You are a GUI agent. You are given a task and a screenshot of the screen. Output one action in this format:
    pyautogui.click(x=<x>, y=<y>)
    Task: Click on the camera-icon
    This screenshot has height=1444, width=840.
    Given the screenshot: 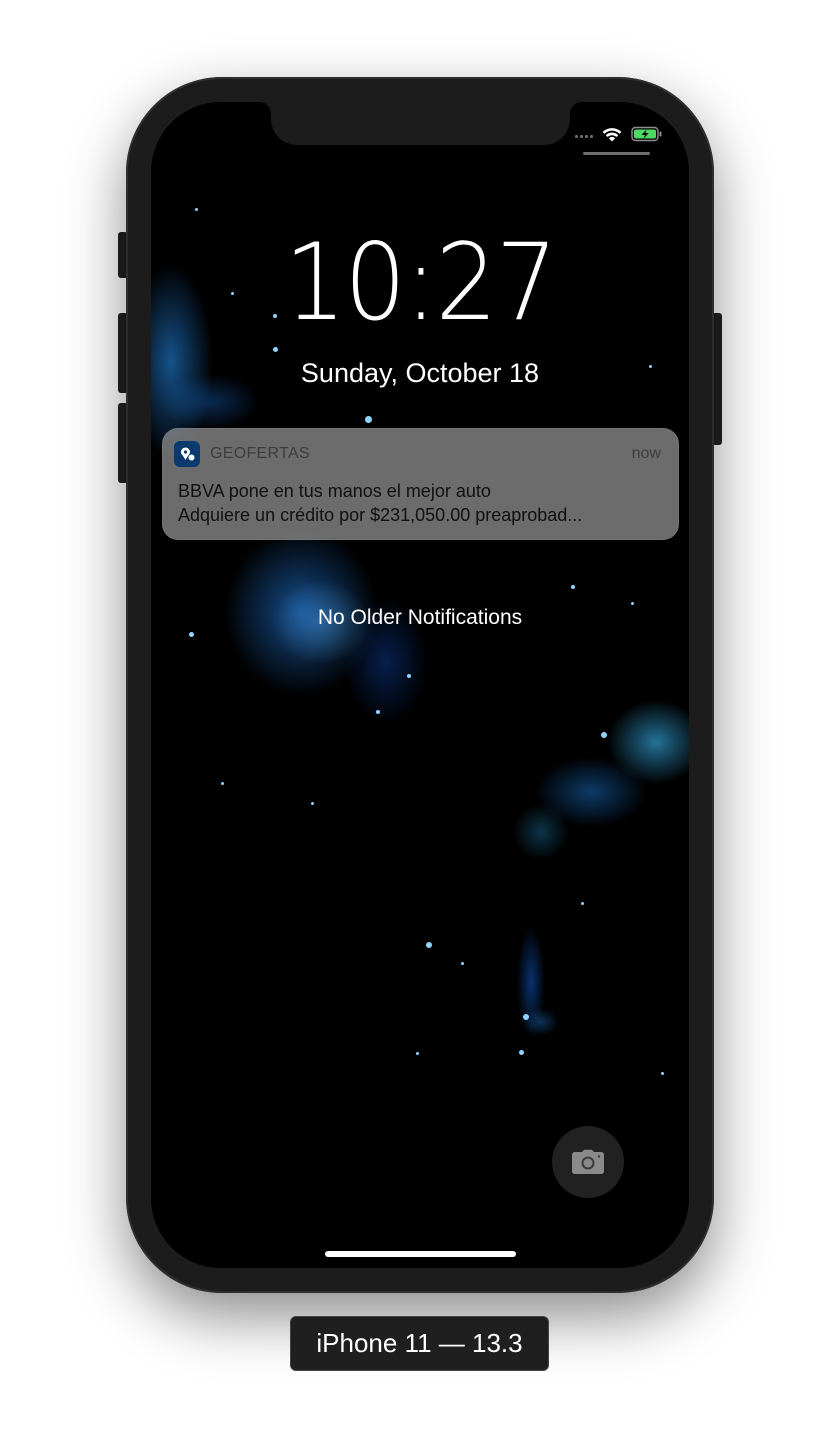 What is the action you would take?
    pyautogui.click(x=588, y=1161)
    